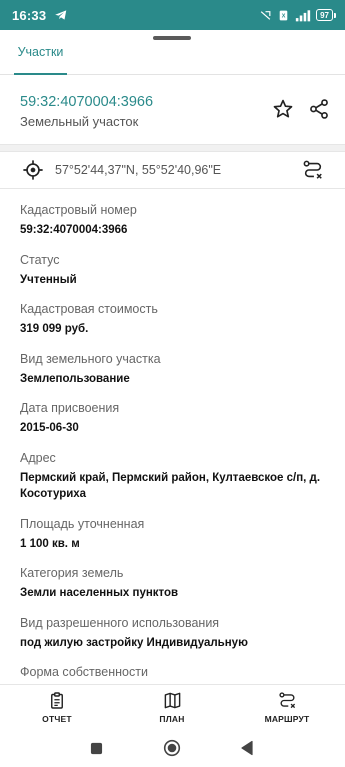 Image resolution: width=345 pixels, height=767 pixels. I want to click on share-button, so click(319, 109).